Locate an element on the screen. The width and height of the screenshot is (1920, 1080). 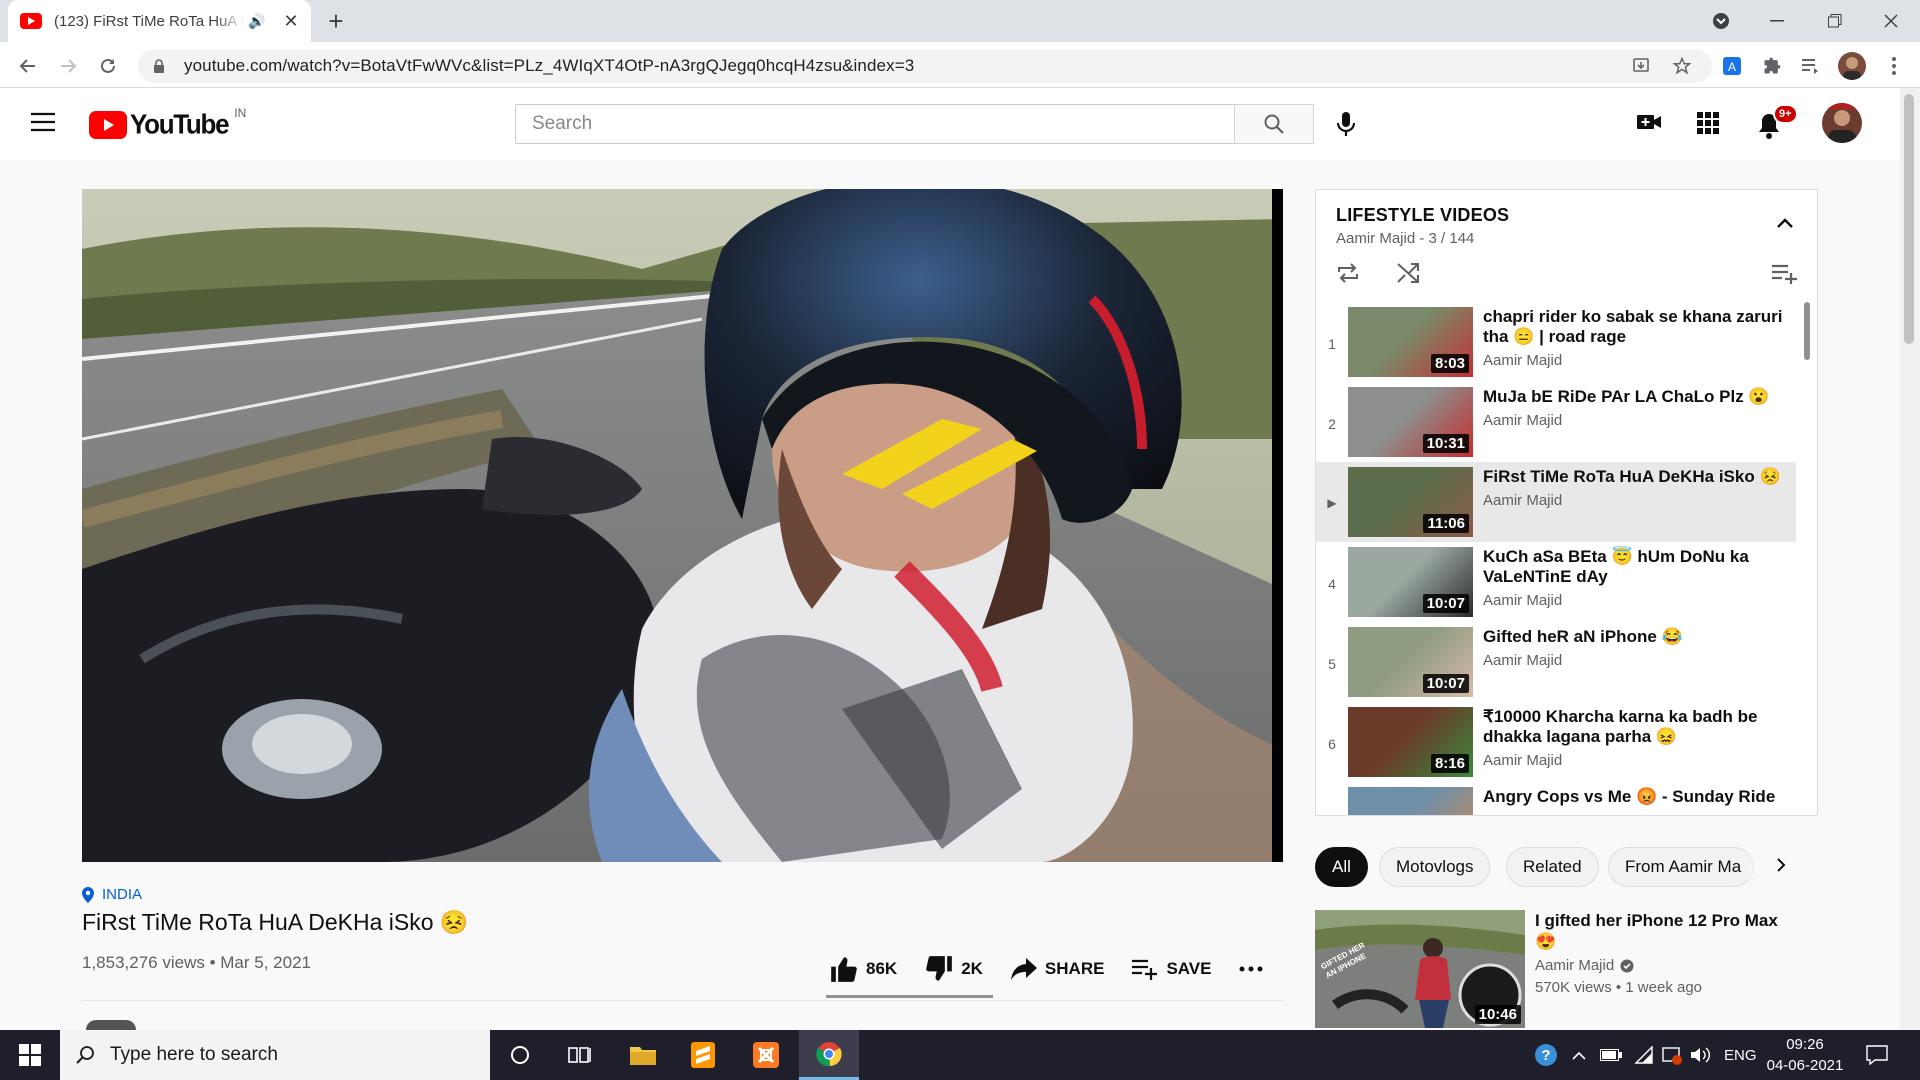
video-duration: 10:07 is located at coordinates (1445, 683).